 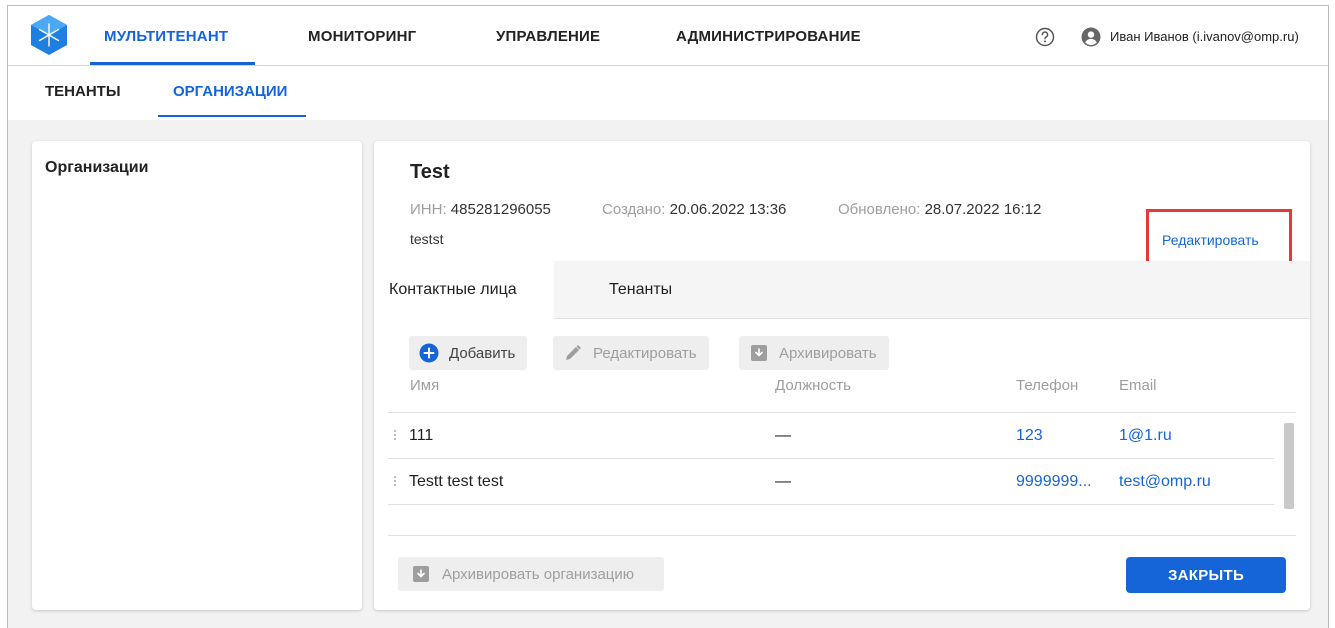 What do you see at coordinates (645, 353) in the screenshot?
I see `edit-contact-label: Редактировать` at bounding box center [645, 353].